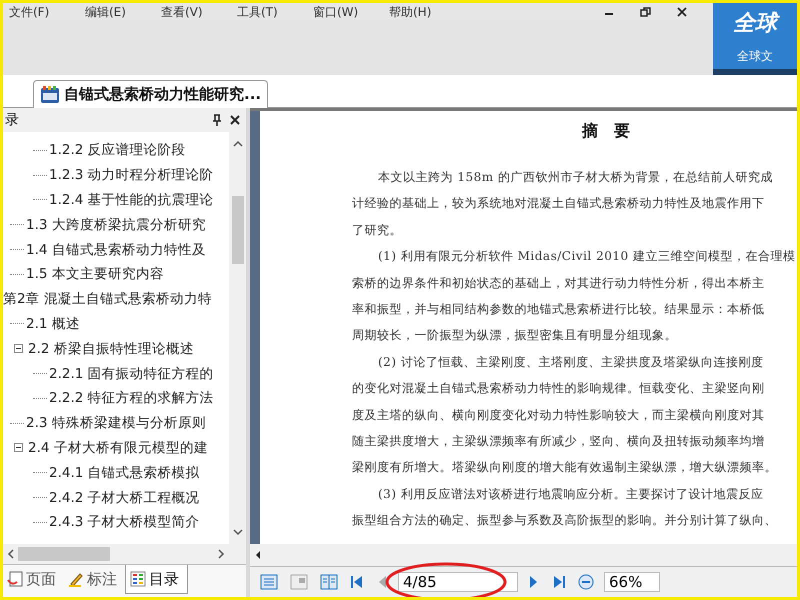 The width and height of the screenshot is (800, 600). I want to click on horizontal-scrollbar, so click(523, 555).